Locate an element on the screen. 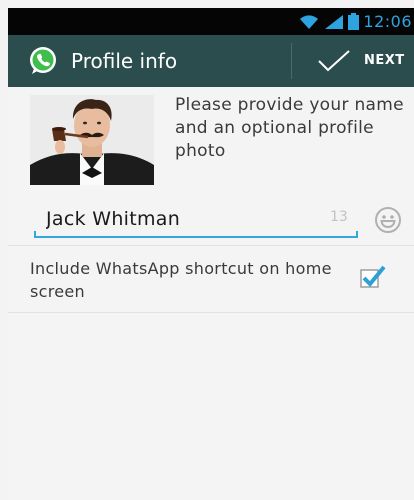  name-input is located at coordinates (196, 219).